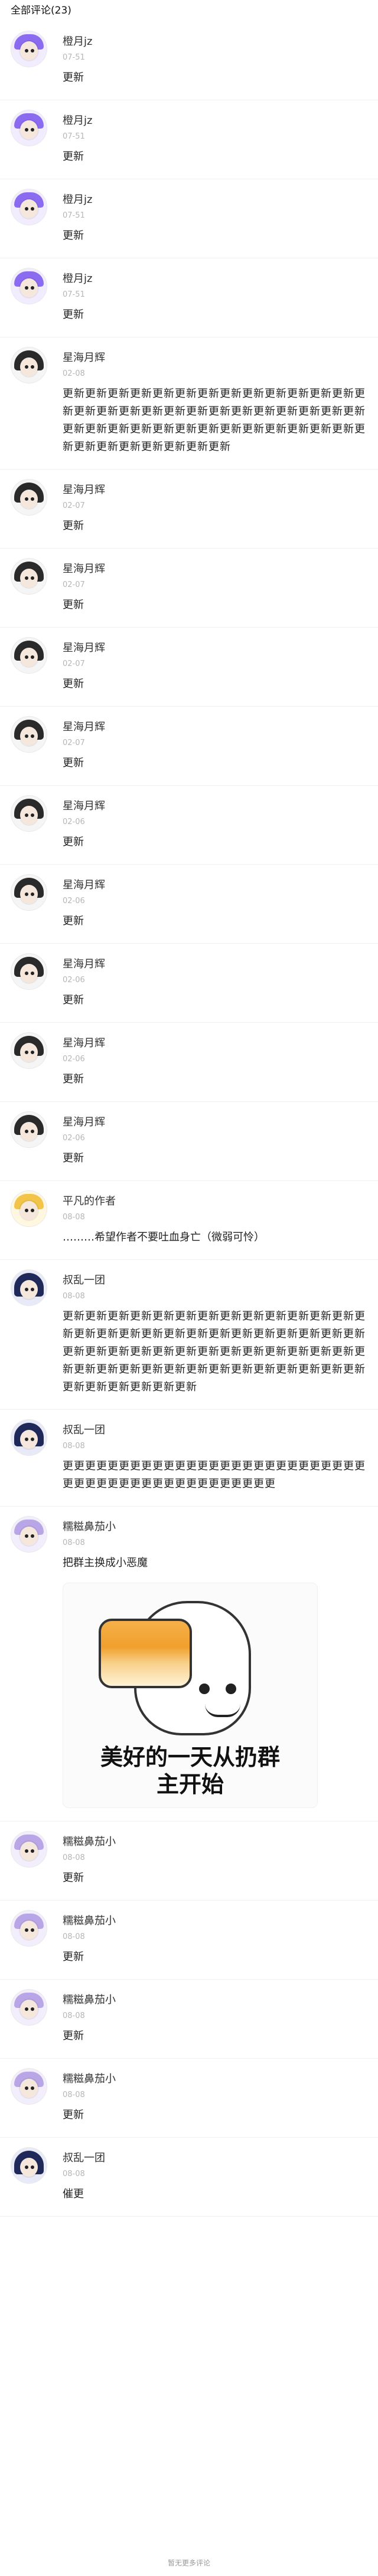 The image size is (378, 2576). What do you see at coordinates (105, 1563) in the screenshot?
I see `comment-text: 把群主换成小恶魔` at bounding box center [105, 1563].